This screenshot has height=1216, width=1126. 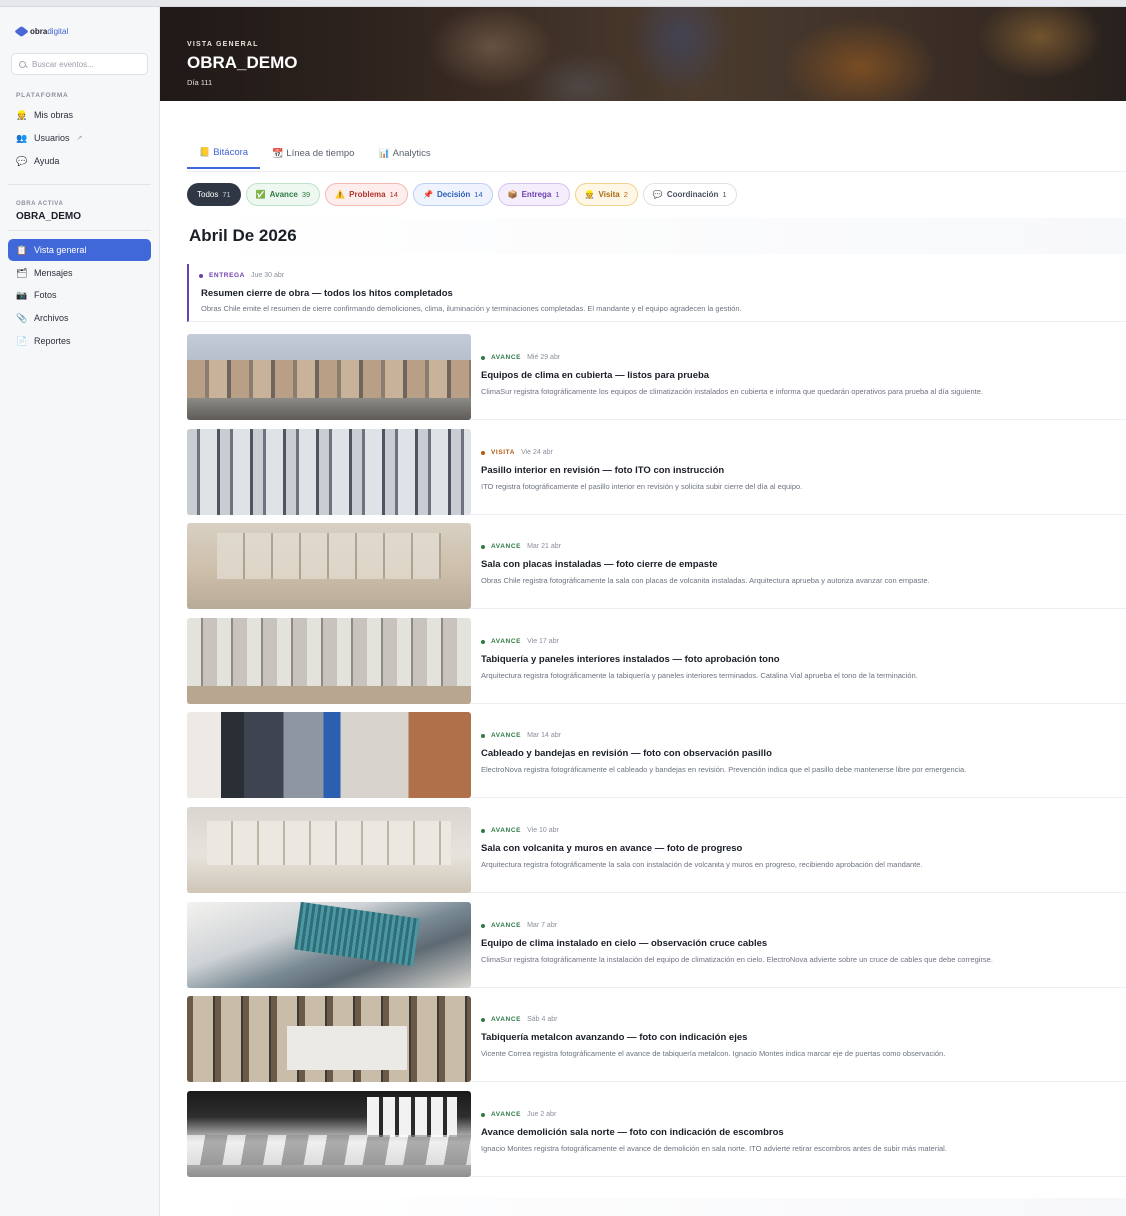 I want to click on tab-linea-de-tiempo: 📆 Línea de tiempo, so click(x=313, y=153).